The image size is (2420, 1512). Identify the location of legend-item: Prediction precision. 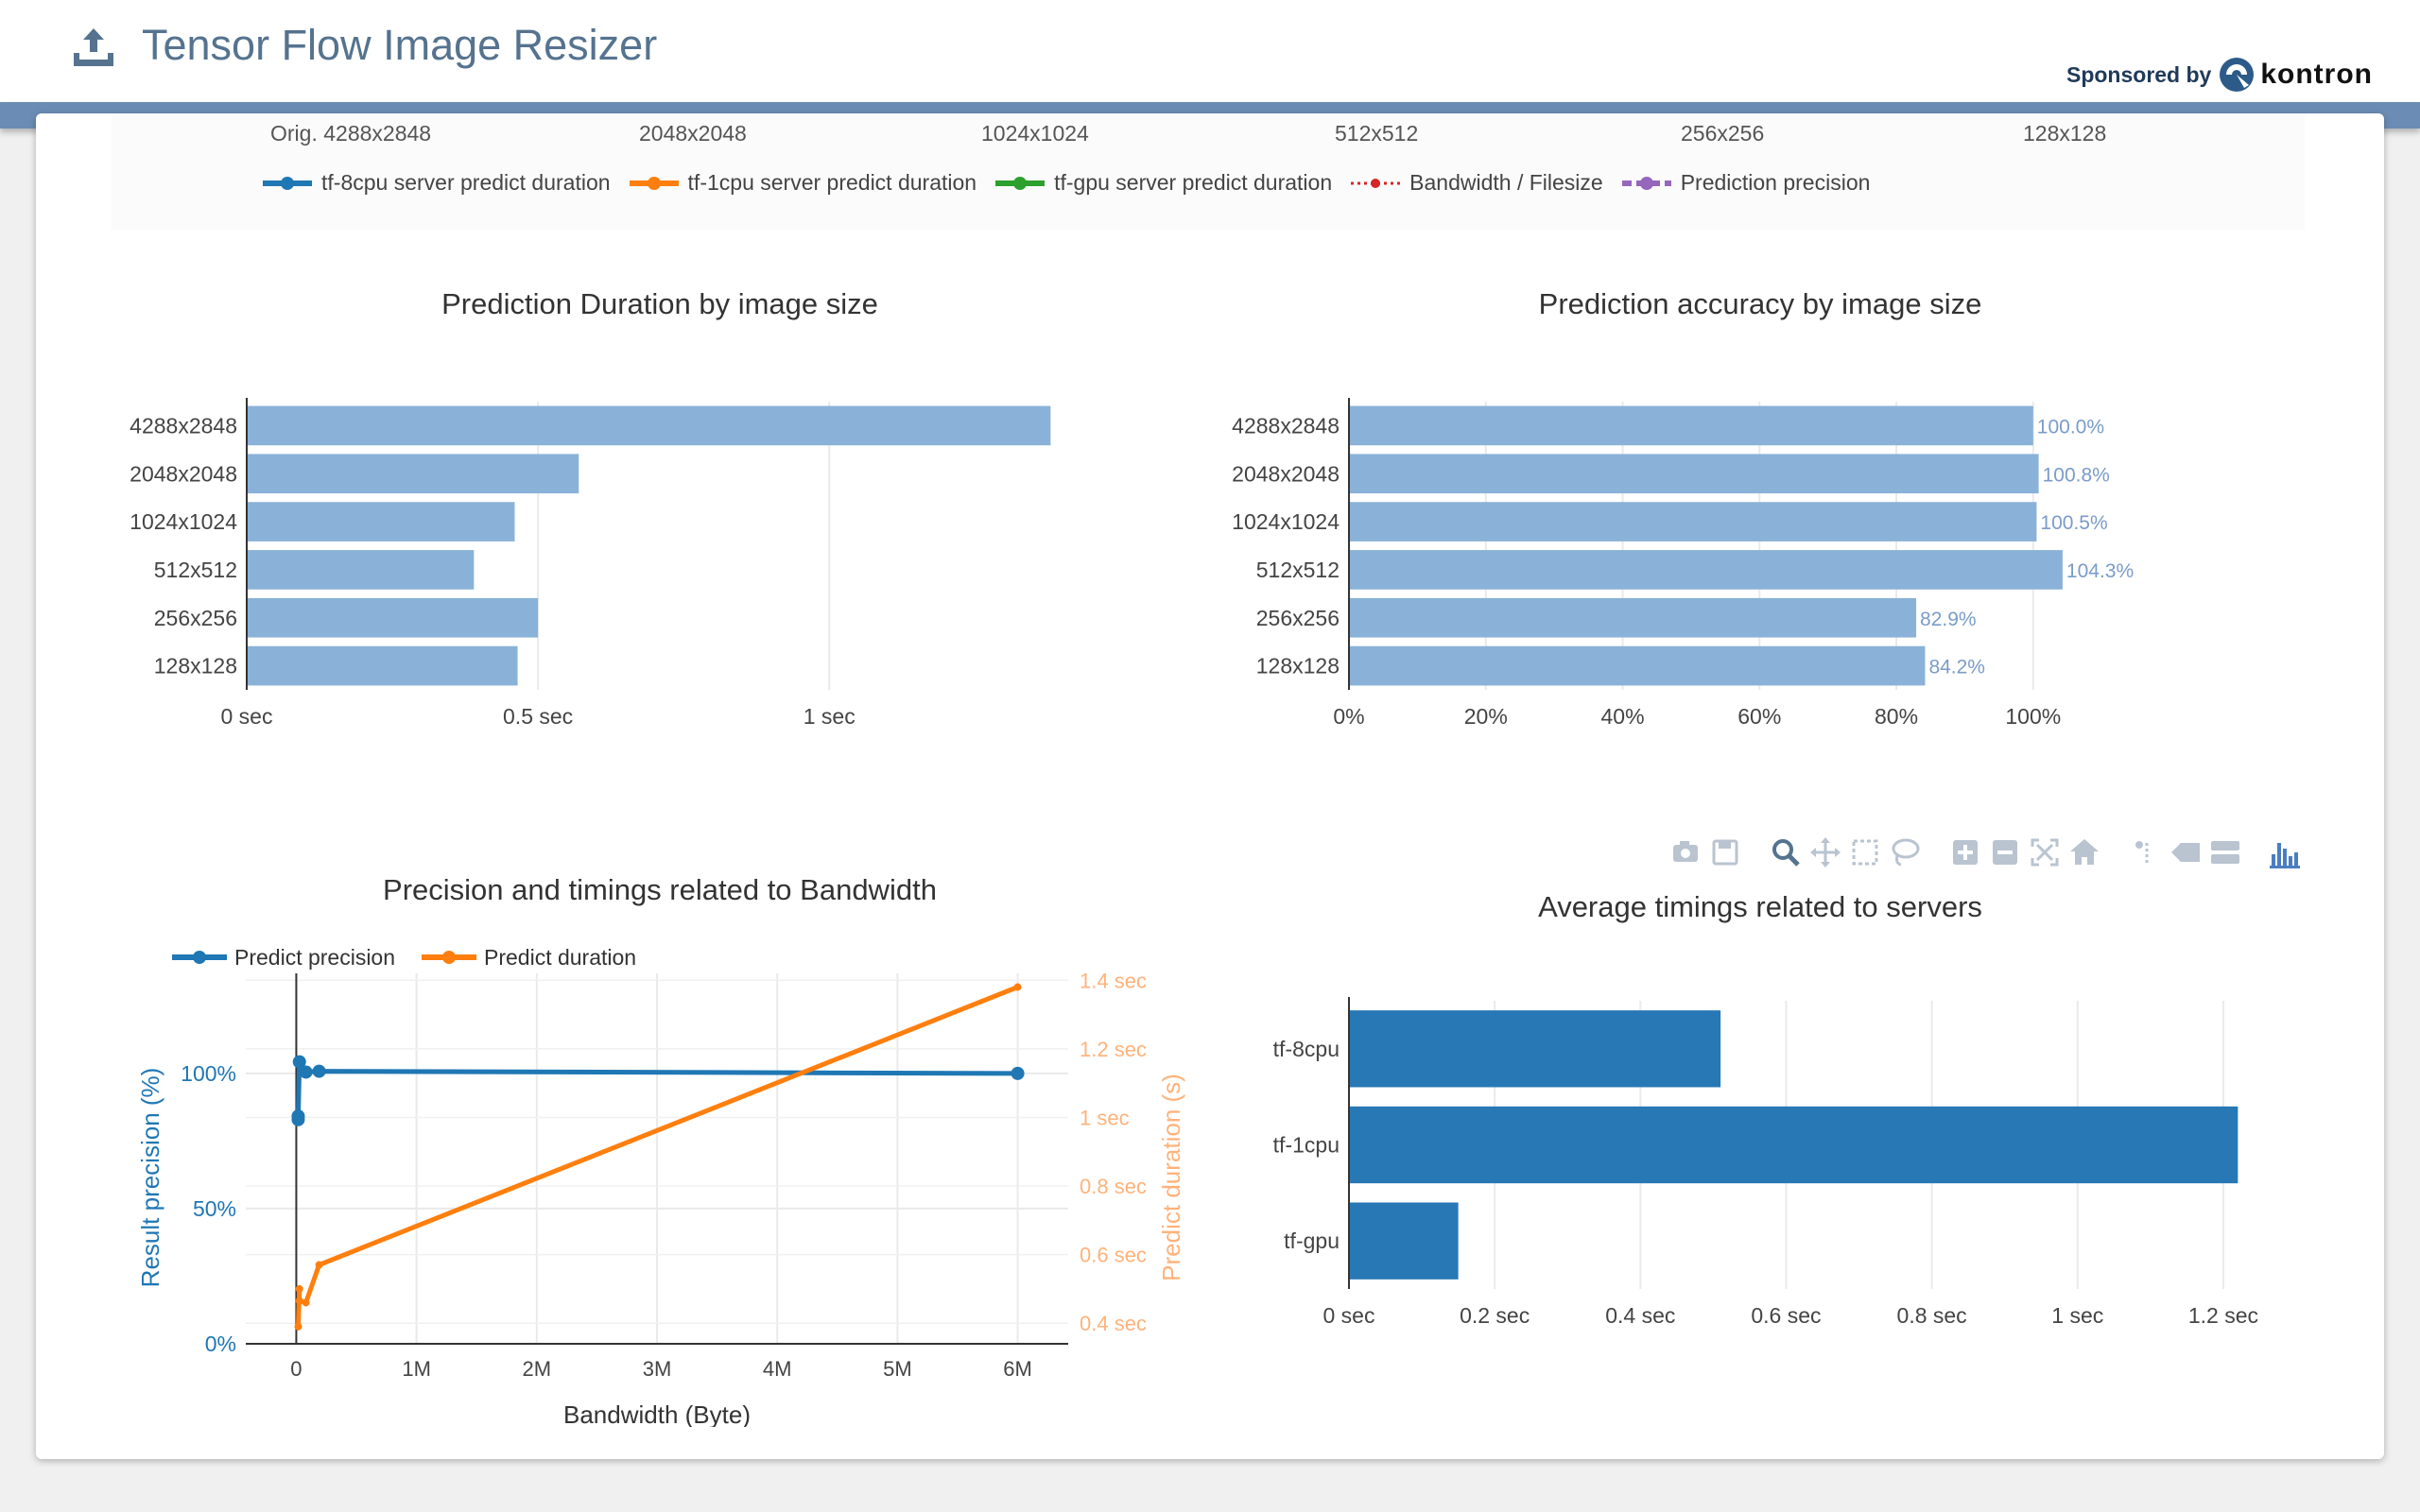
(1745, 183).